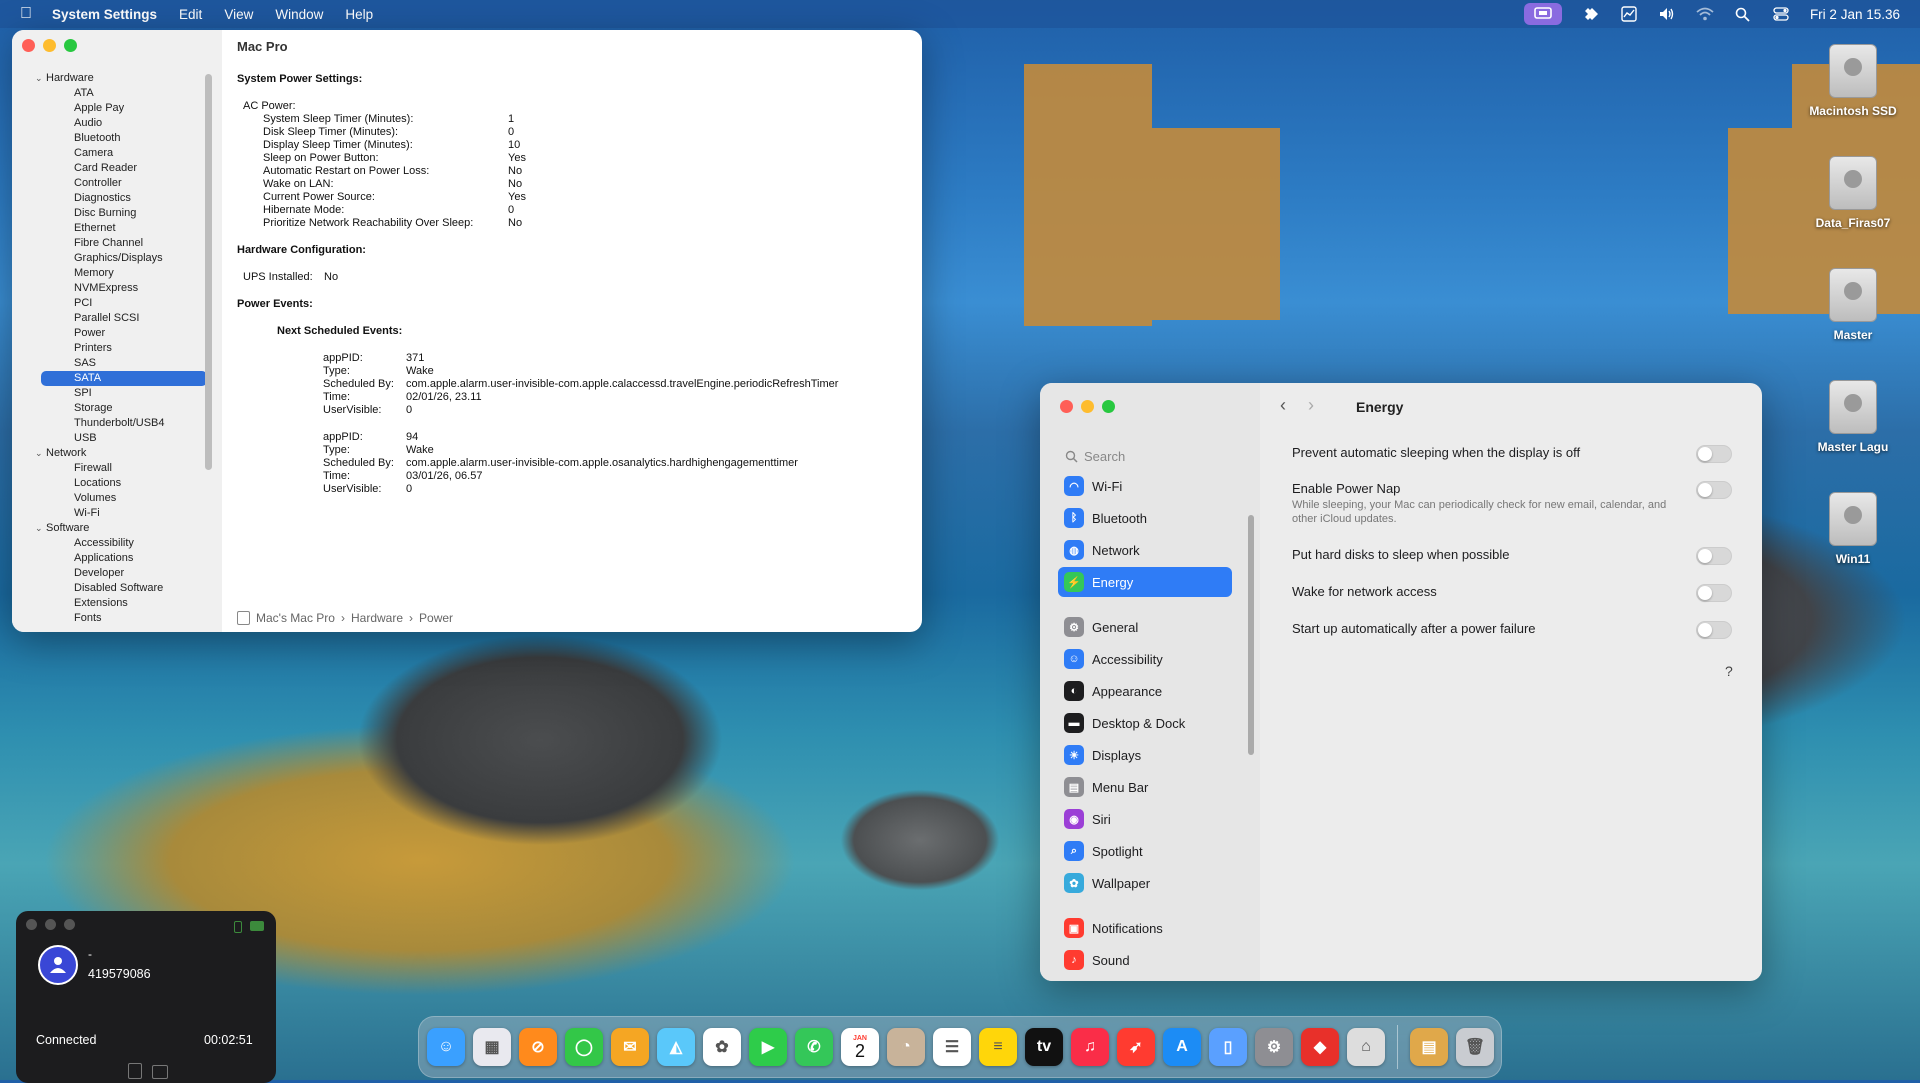  What do you see at coordinates (1853, 305) in the screenshot?
I see `desktop-icon-master: Master` at bounding box center [1853, 305].